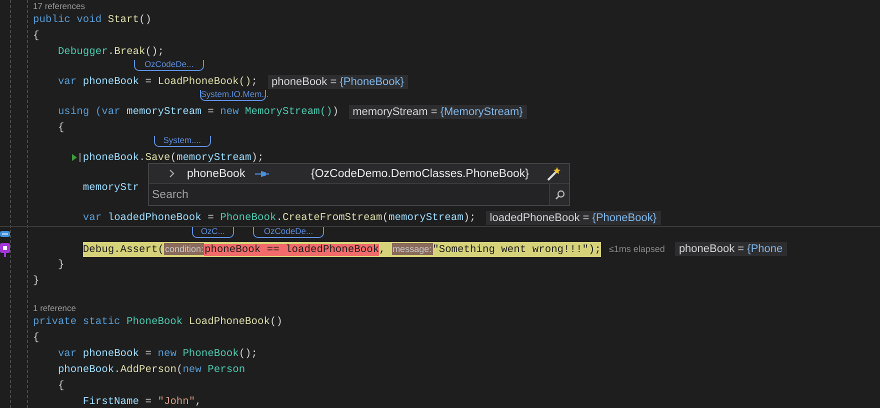 This screenshot has height=408, width=880. What do you see at coordinates (173, 158) in the screenshot?
I see `code-line: phoneBook.Save(memoryStream);` at bounding box center [173, 158].